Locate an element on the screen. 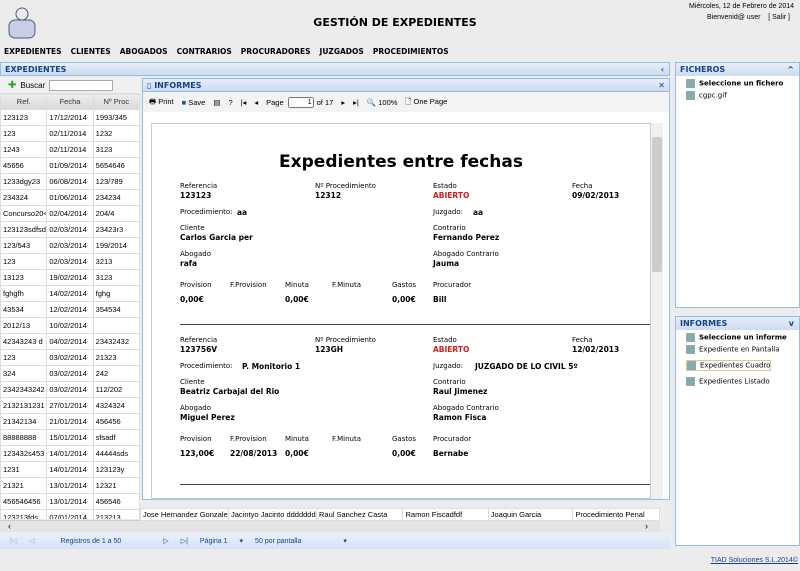 The width and height of the screenshot is (800, 571). tree-item: Seleccione un informe is located at coordinates (742, 337).